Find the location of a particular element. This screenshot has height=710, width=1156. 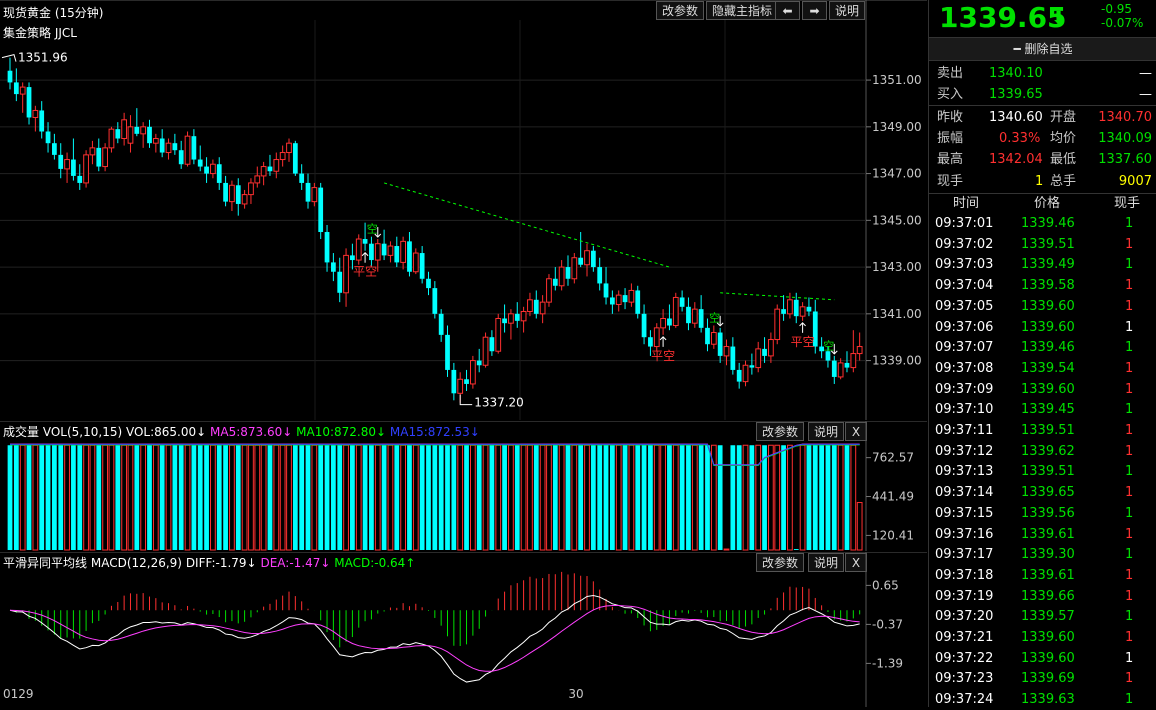

trade-price: 1339.57 is located at coordinates (1048, 617).